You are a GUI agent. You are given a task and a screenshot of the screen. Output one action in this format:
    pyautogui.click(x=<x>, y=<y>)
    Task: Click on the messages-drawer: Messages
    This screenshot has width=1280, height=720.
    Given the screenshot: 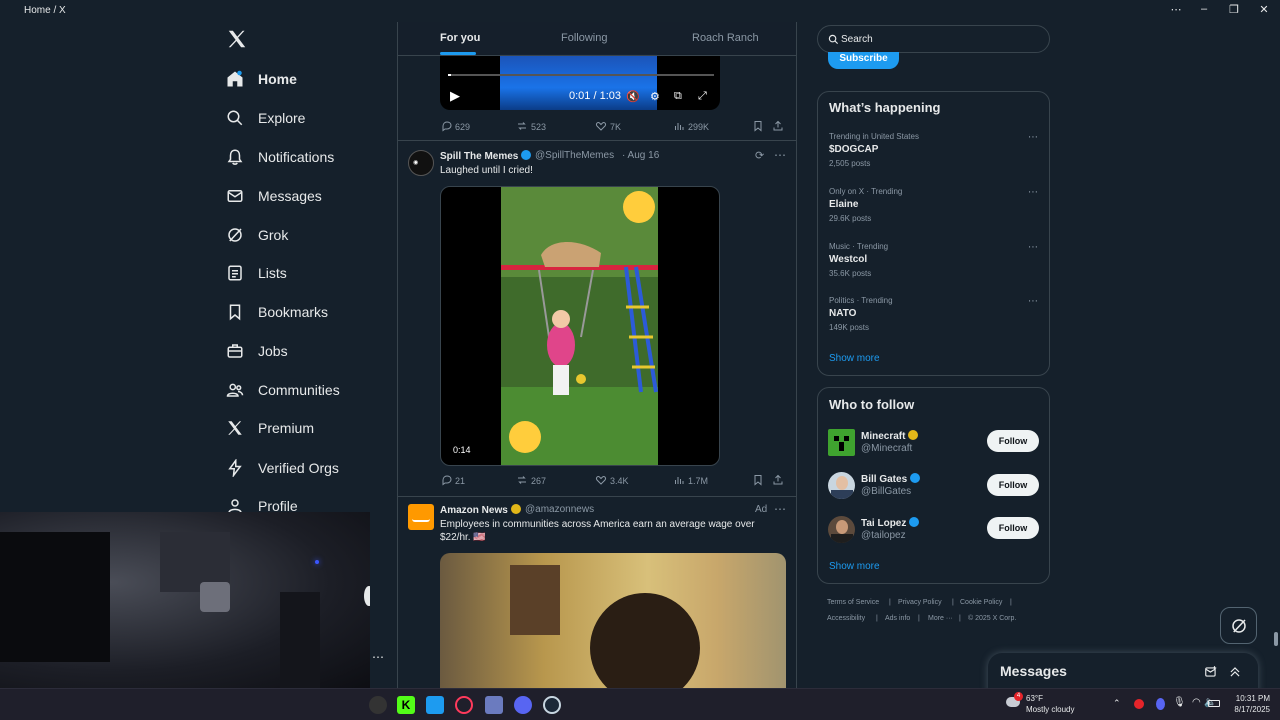 What is the action you would take?
    pyautogui.click(x=1123, y=673)
    